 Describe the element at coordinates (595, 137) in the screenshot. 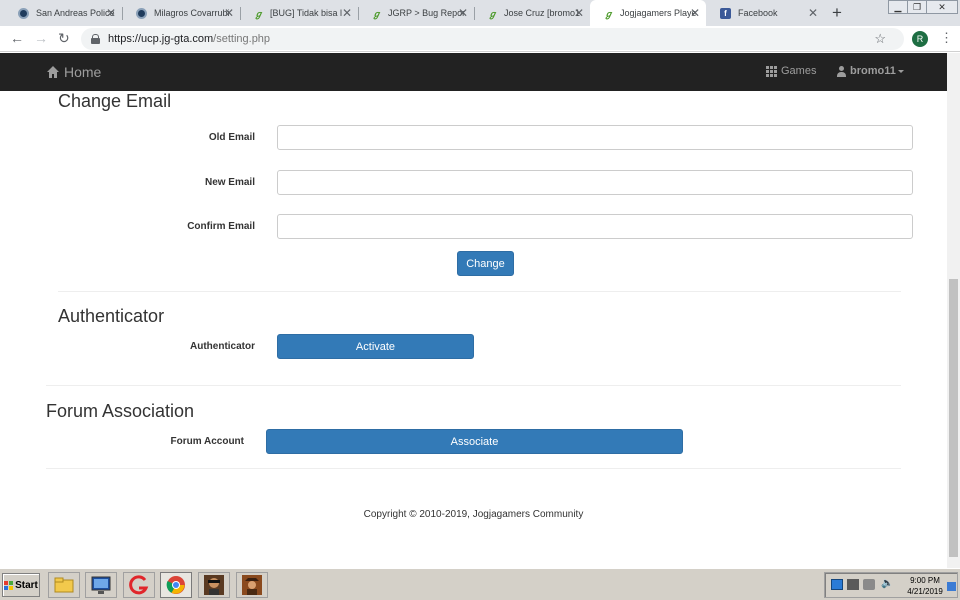

I see `old-email-field` at that location.